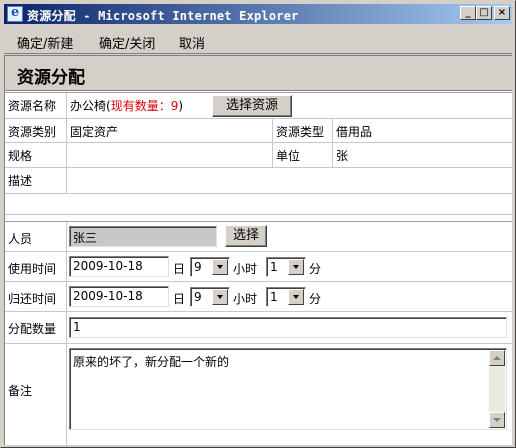  I want to click on unit-label: 单位, so click(288, 156).